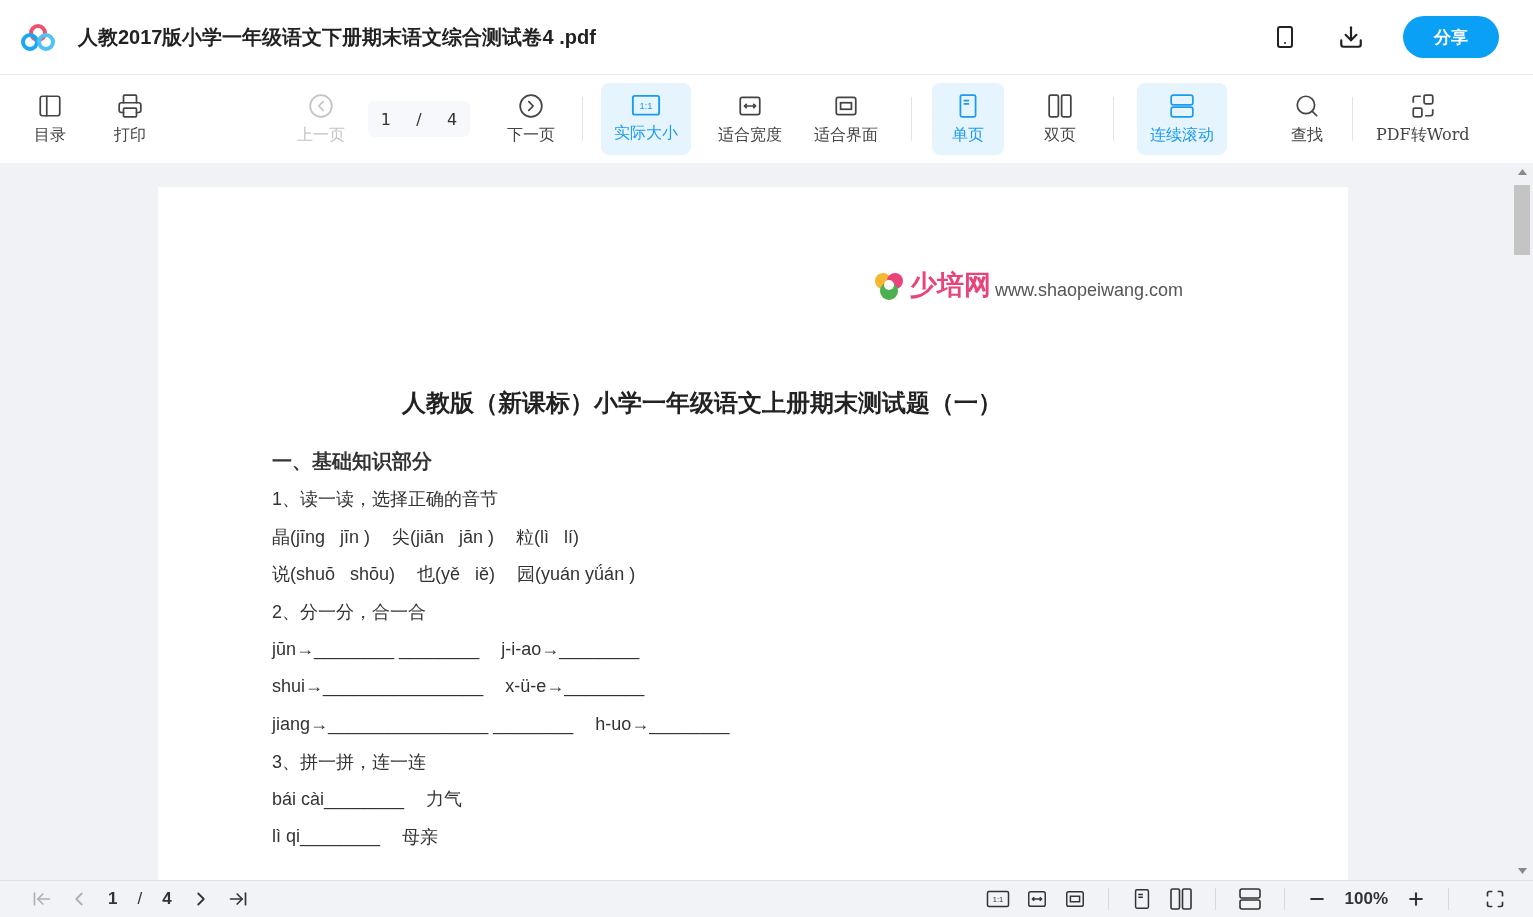  Describe the element at coordinates (1522, 220) in the screenshot. I see `scroll-thumb` at that location.